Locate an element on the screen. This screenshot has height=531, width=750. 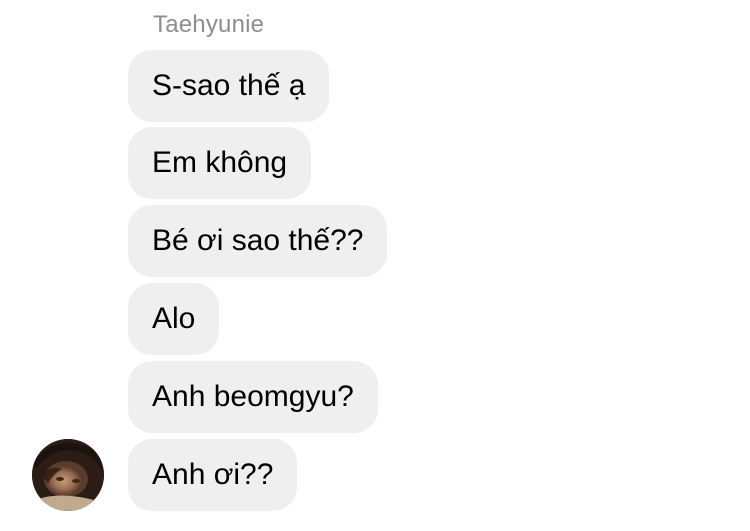
message-text: Em không is located at coordinates (220, 162).